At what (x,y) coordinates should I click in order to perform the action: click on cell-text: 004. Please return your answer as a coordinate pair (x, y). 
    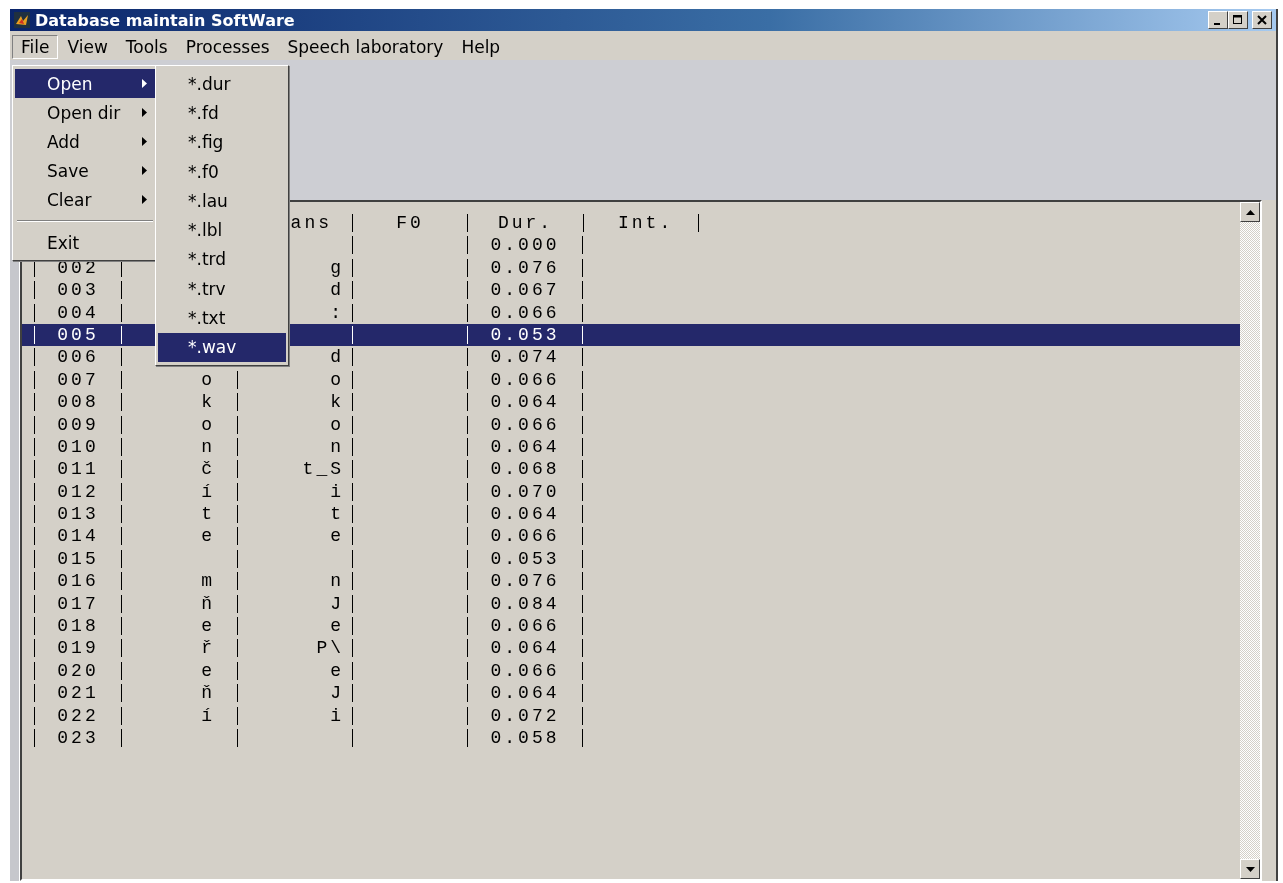
    Looking at the image, I should click on (78, 312).